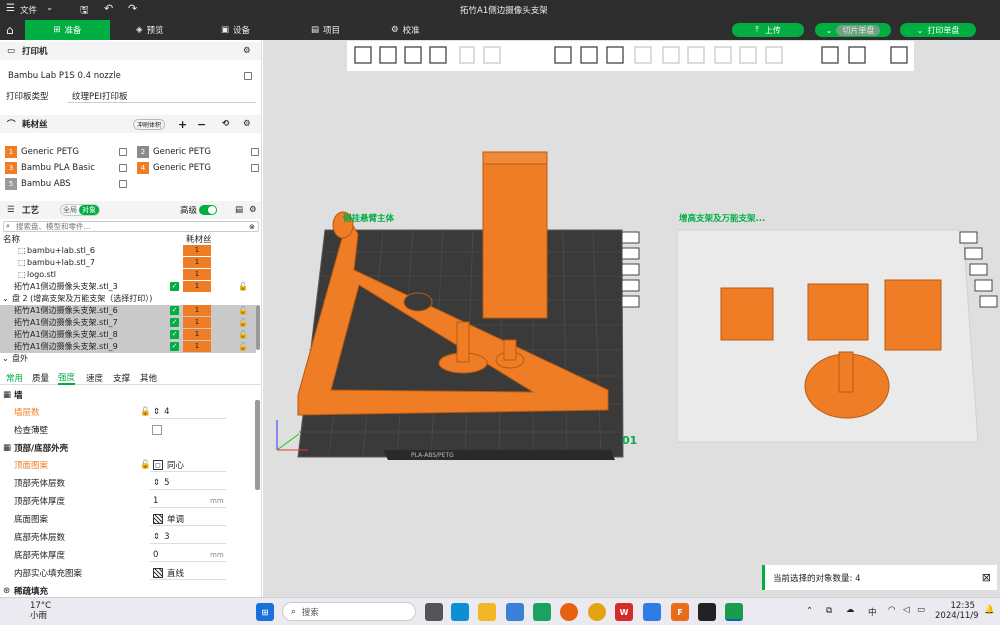  Describe the element at coordinates (67, 378) in the screenshot. I see `tab-strength: 强度` at that location.